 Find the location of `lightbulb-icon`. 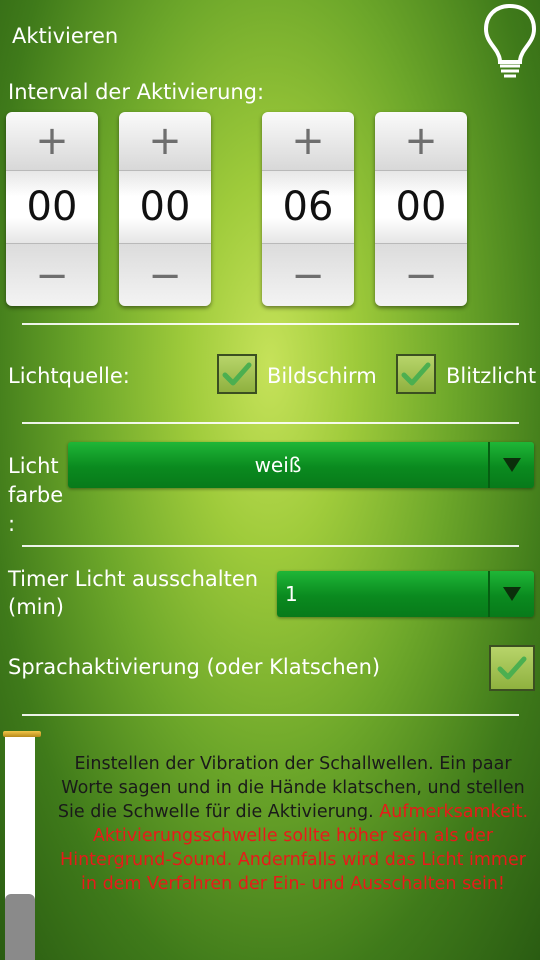

lightbulb-icon is located at coordinates (510, 40).